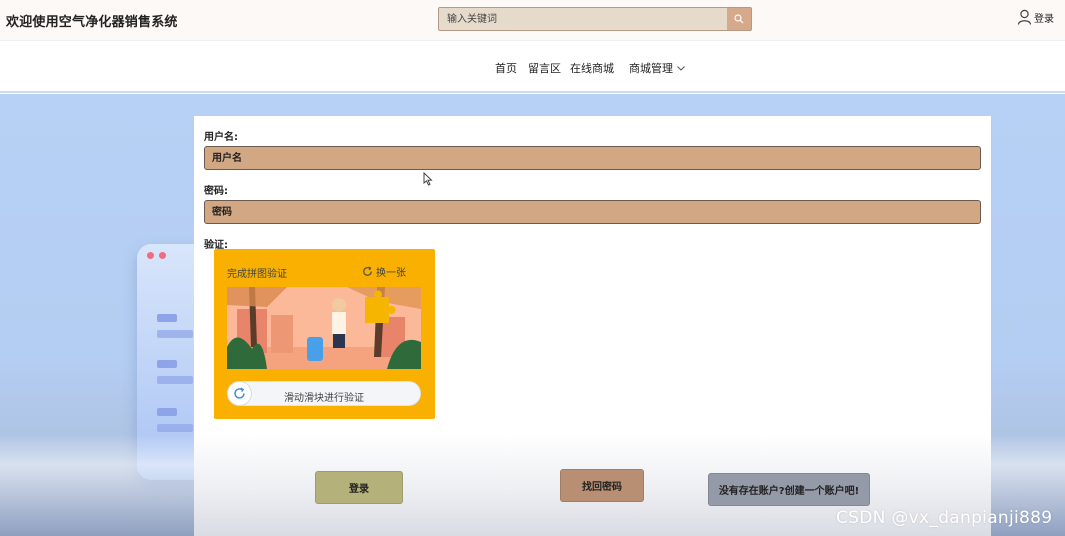 This screenshot has height=536, width=1065. I want to click on captcha-refresh-button: 换一张, so click(384, 271).